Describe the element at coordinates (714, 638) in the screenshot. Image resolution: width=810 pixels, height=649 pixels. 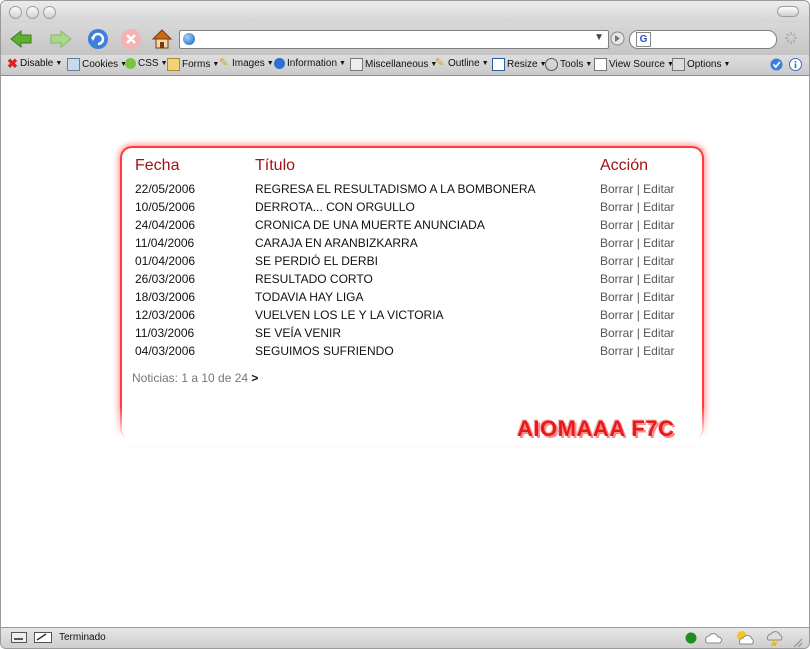
I see `cloud-icon` at that location.